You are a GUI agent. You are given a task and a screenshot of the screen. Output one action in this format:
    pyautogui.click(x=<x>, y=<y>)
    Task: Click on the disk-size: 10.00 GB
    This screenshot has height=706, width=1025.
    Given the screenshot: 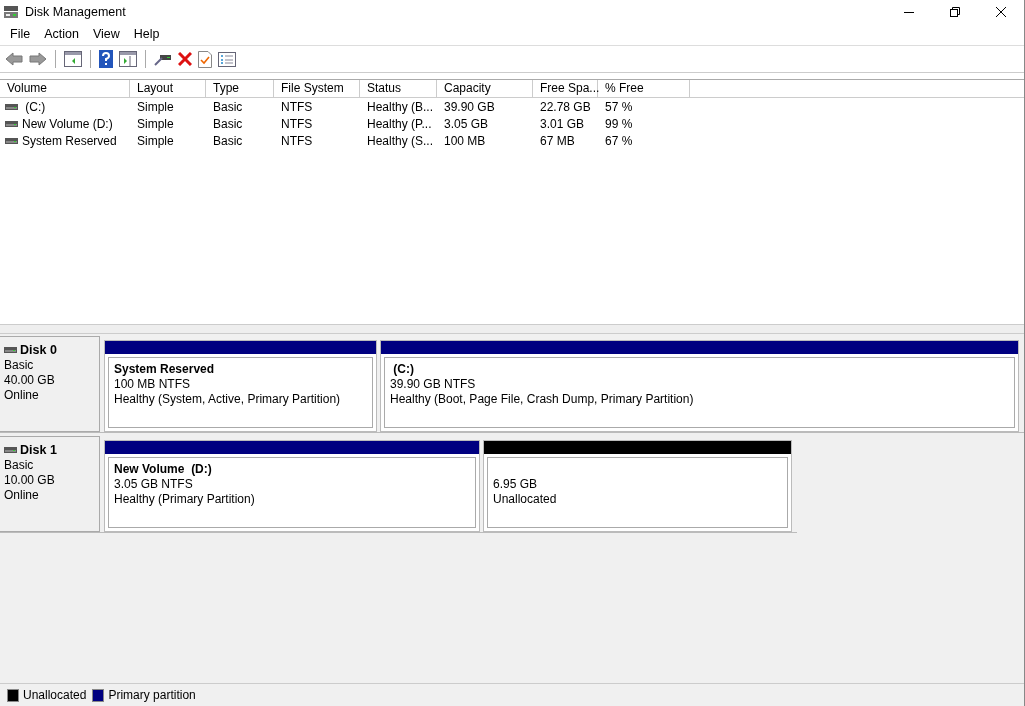 What is the action you would take?
    pyautogui.click(x=30, y=480)
    